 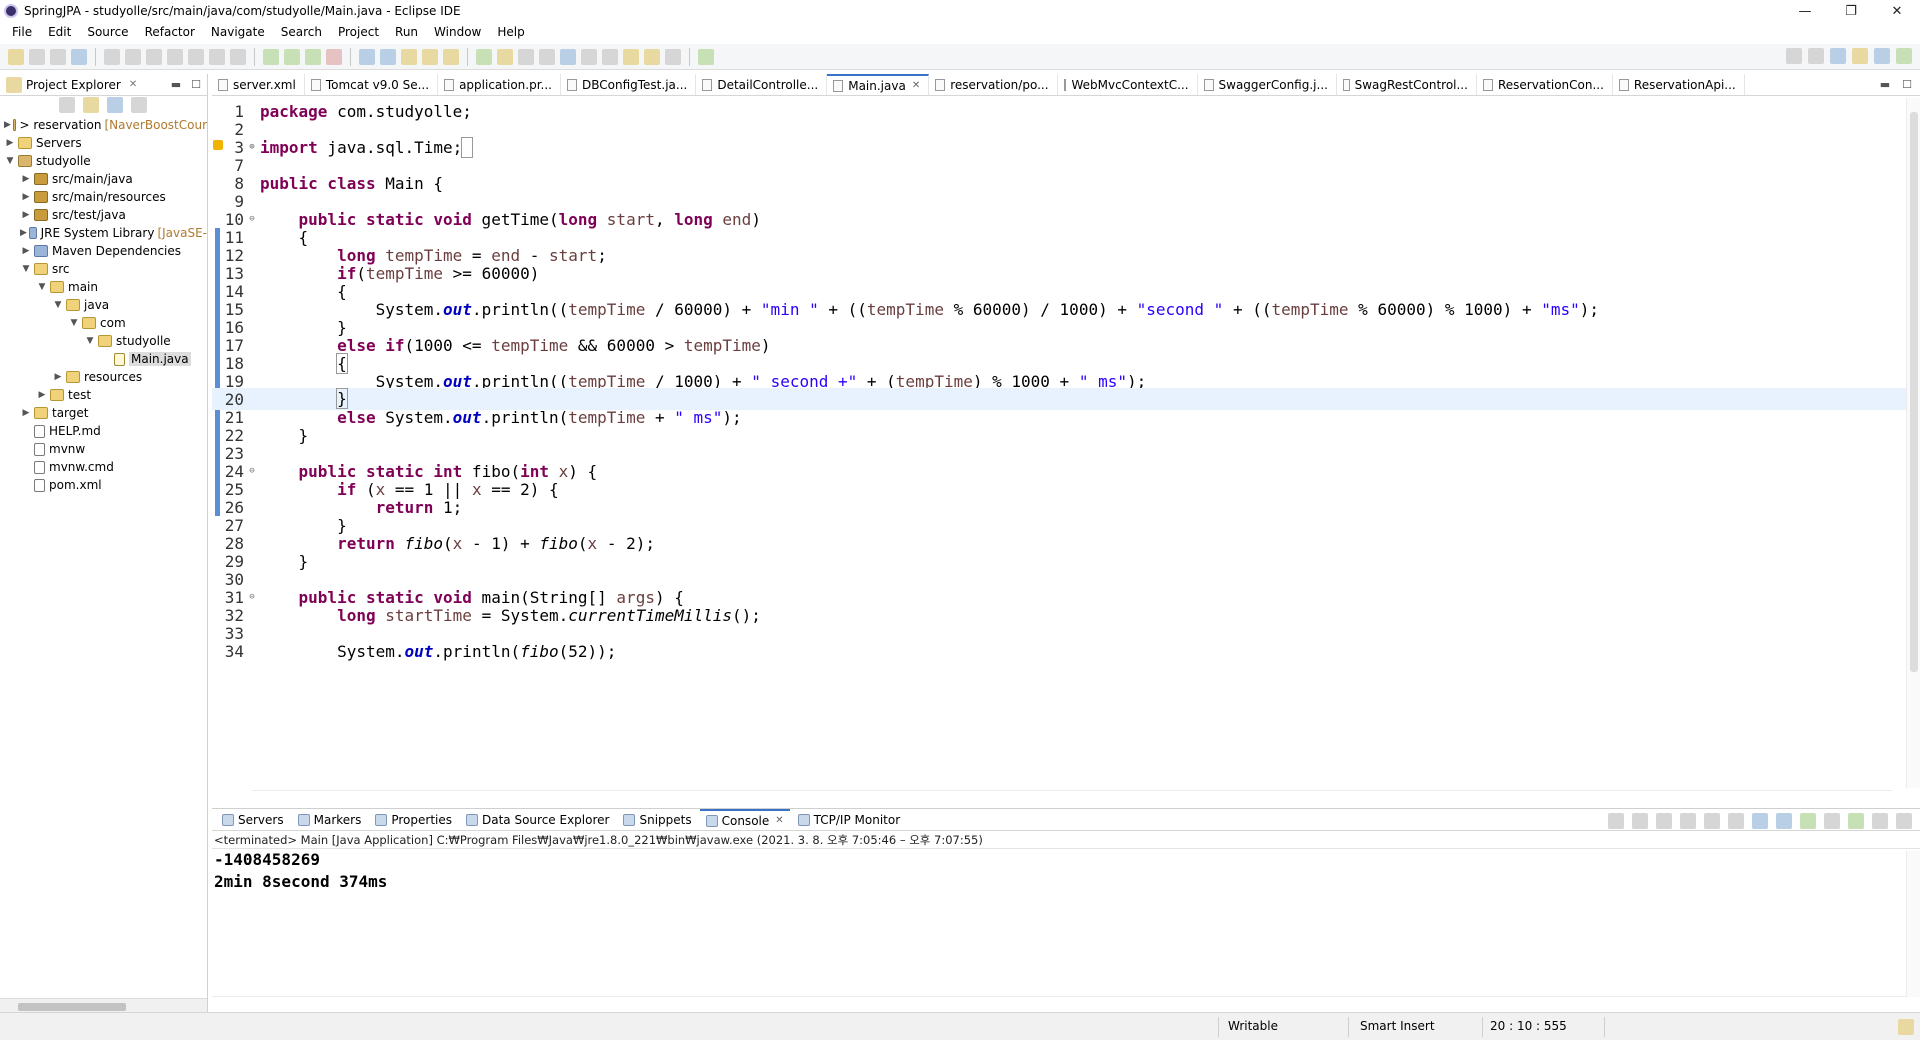 I want to click on menu-window: Window, so click(x=457, y=32).